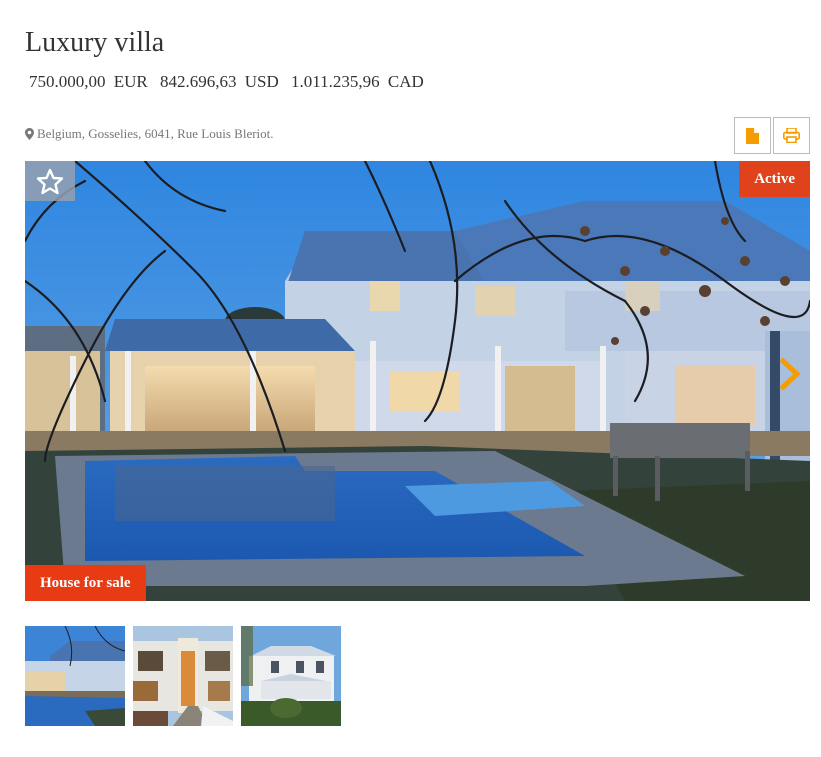 The width and height of the screenshot is (821, 757). I want to click on map-marker-icon, so click(29, 134).